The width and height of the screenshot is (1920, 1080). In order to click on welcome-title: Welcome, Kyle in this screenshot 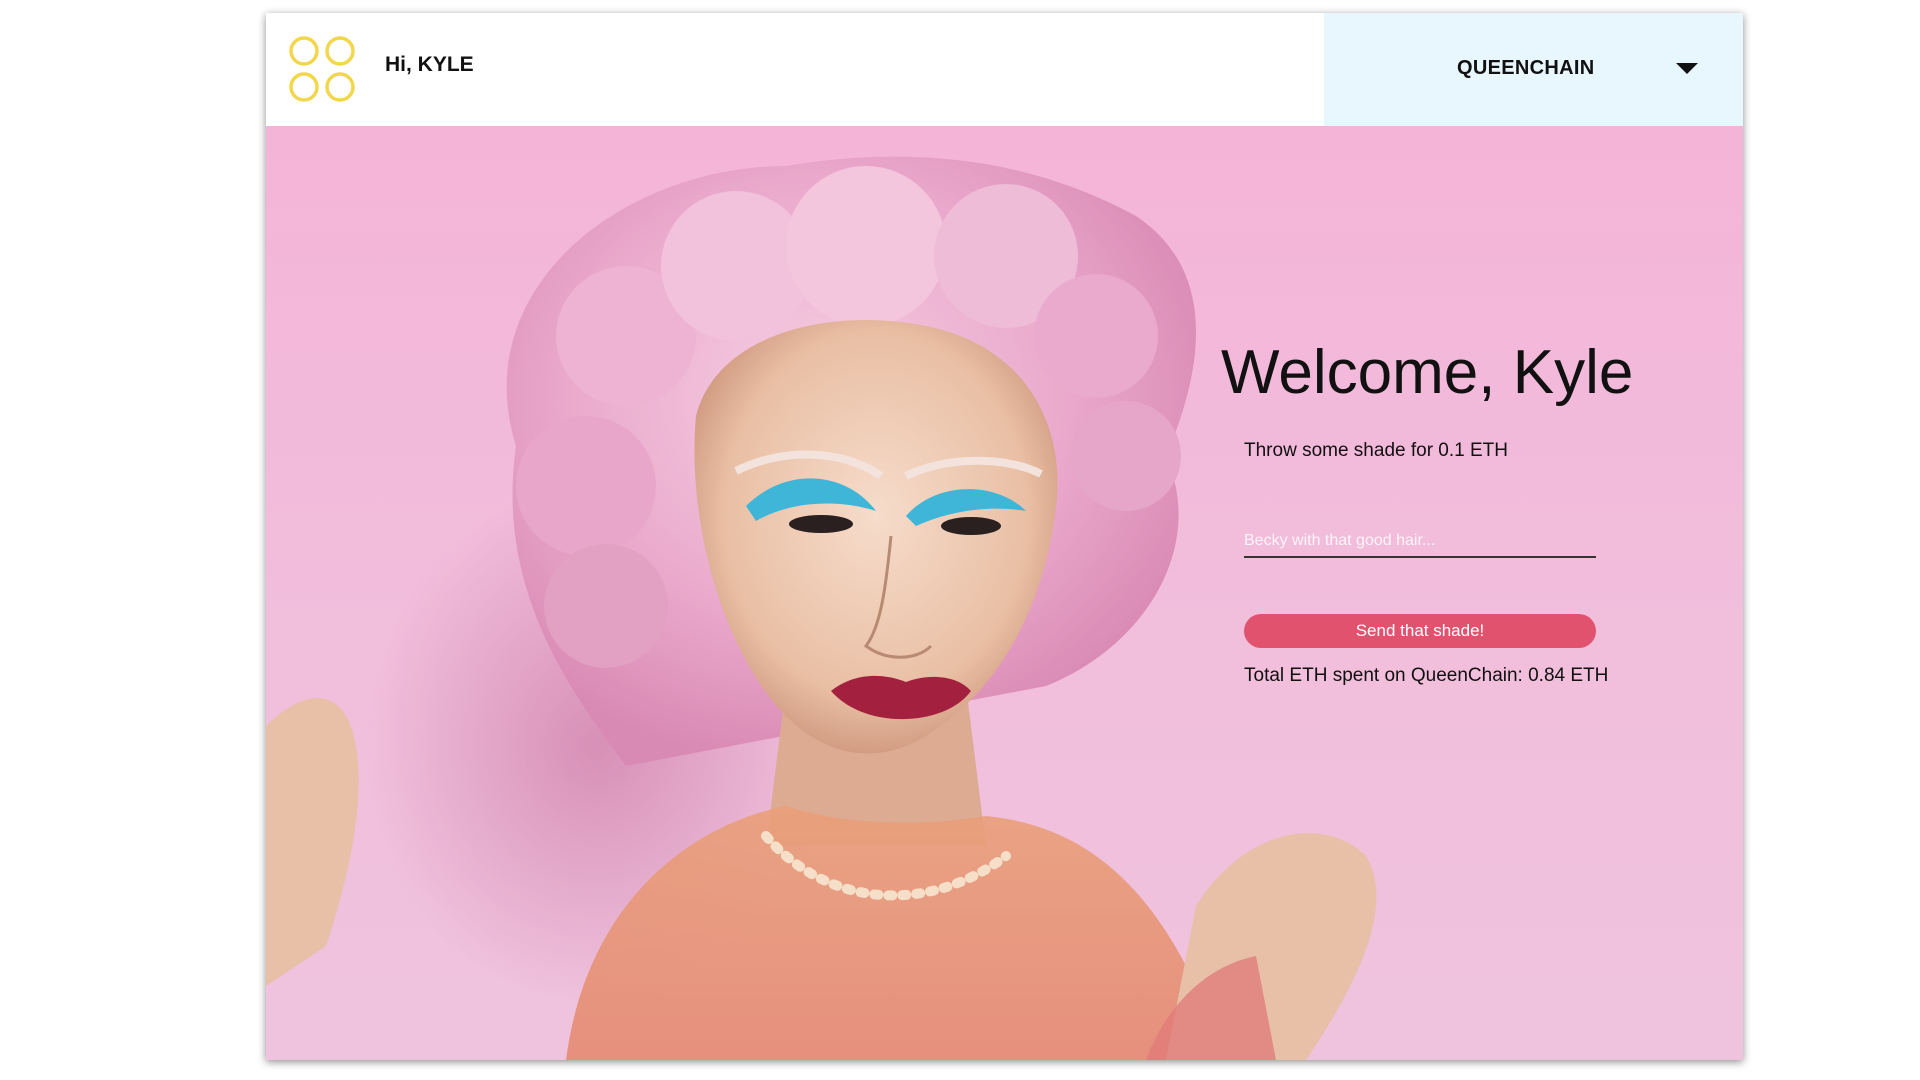, I will do `click(1427, 372)`.